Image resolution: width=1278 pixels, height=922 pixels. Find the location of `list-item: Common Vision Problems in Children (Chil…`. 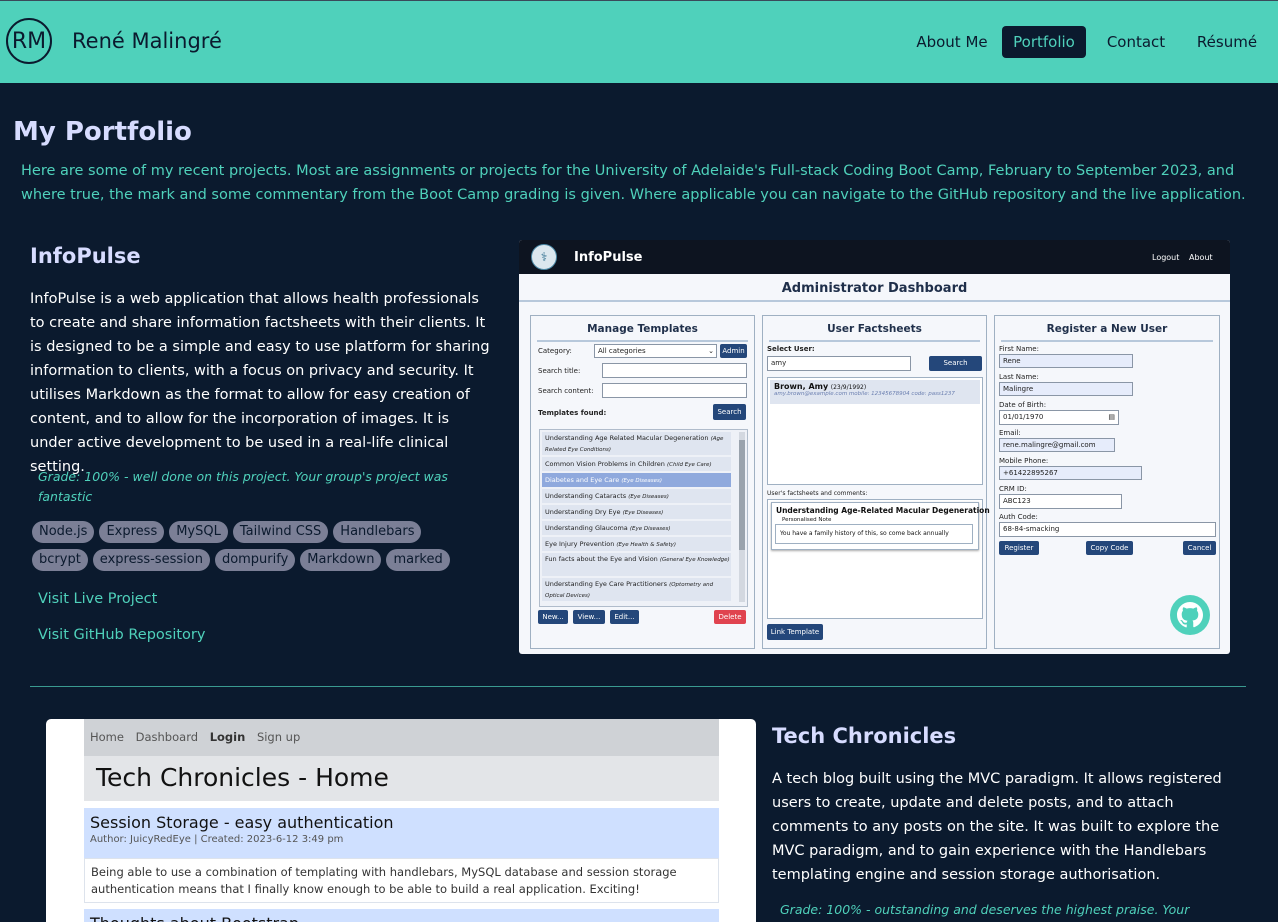

list-item: Common Vision Problems in Children (Chil… is located at coordinates (636, 464).